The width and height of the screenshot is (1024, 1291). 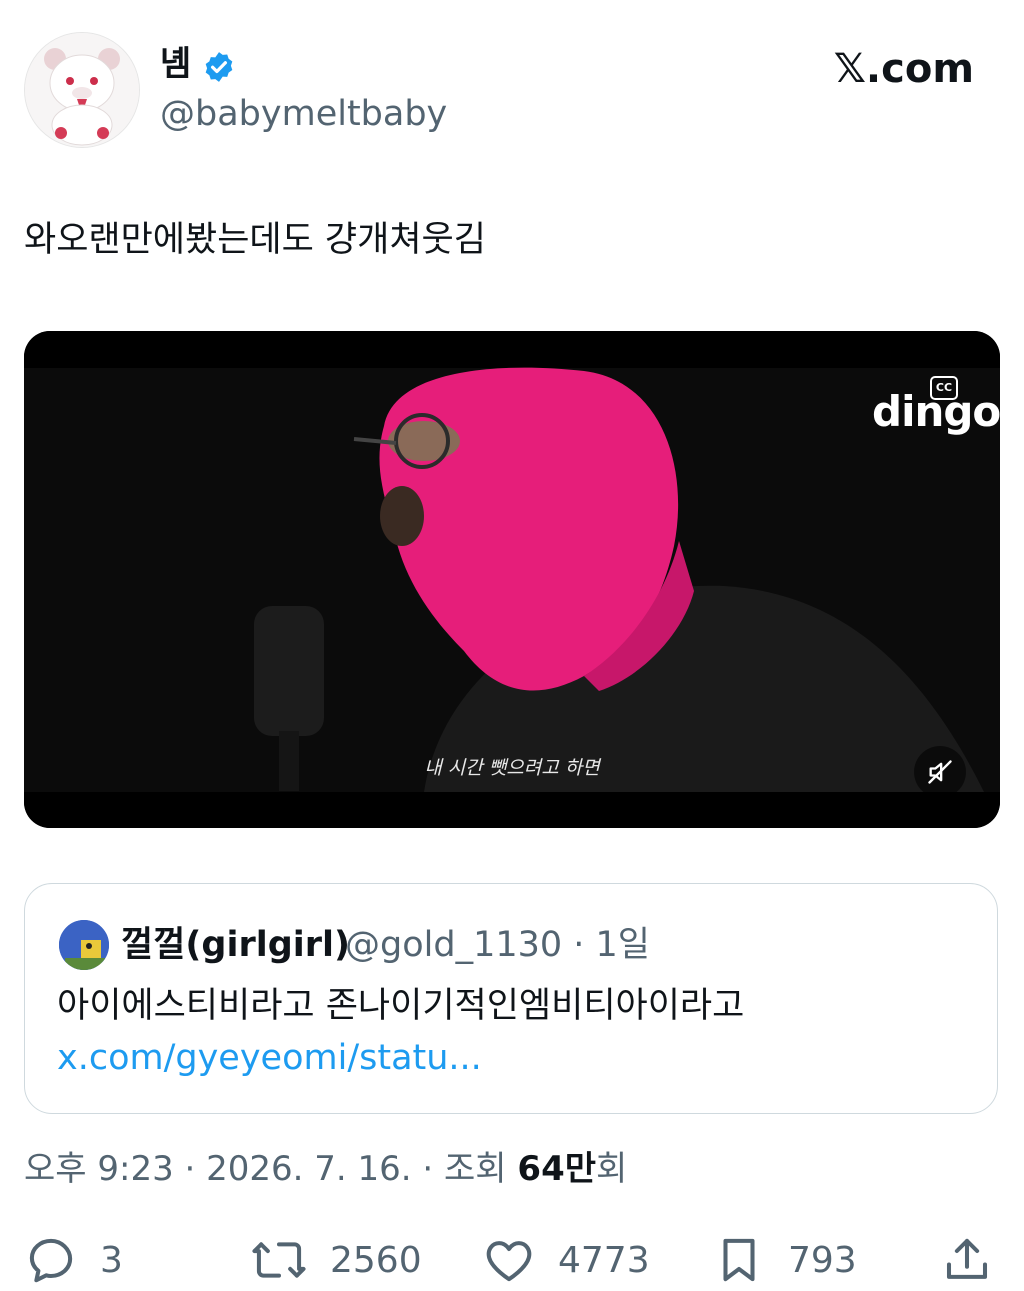 What do you see at coordinates (557, 1169) in the screenshot?
I see `view-count: 64만` at bounding box center [557, 1169].